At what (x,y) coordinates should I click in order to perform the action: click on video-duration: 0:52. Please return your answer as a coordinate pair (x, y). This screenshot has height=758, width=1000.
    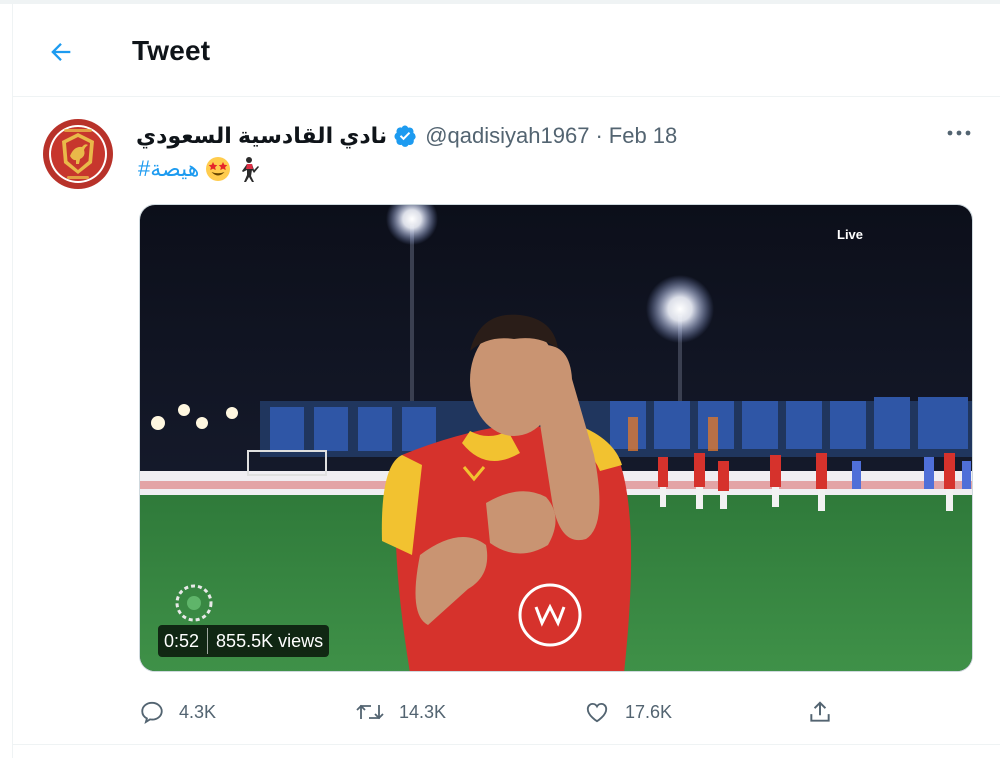
    Looking at the image, I should click on (182, 640).